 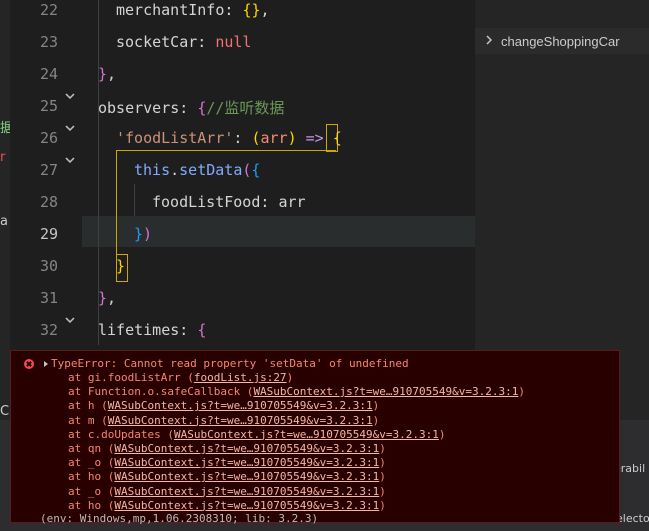 I want to click on bracket-scope-left, so click(x=116, y=203).